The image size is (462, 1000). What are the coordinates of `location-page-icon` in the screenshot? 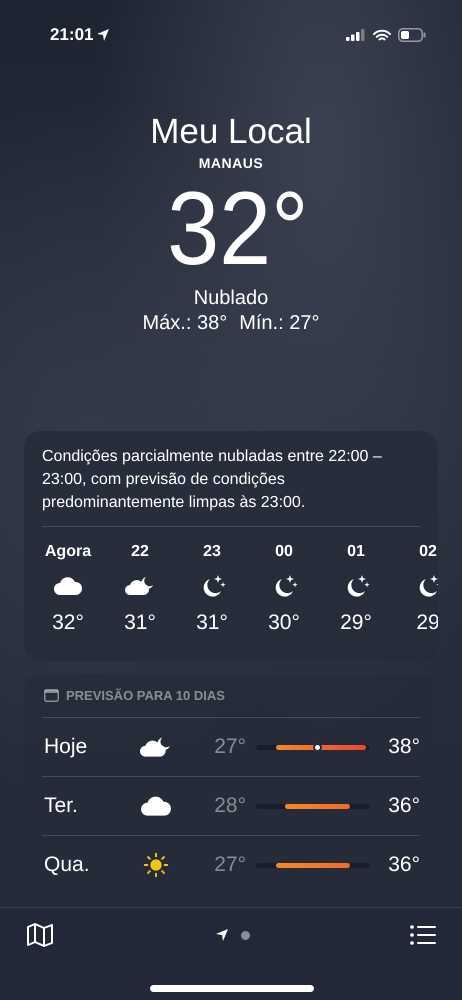 It's located at (221, 935).